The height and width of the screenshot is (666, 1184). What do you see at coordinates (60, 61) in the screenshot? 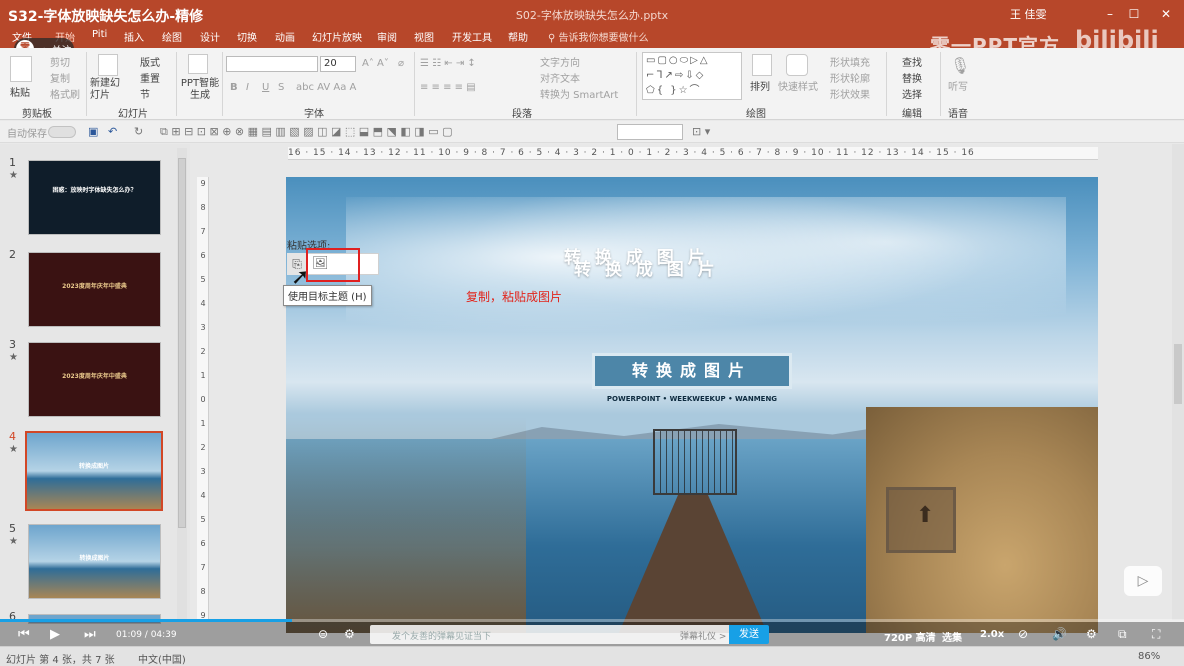
I see `cut-button: 剪切` at bounding box center [60, 61].